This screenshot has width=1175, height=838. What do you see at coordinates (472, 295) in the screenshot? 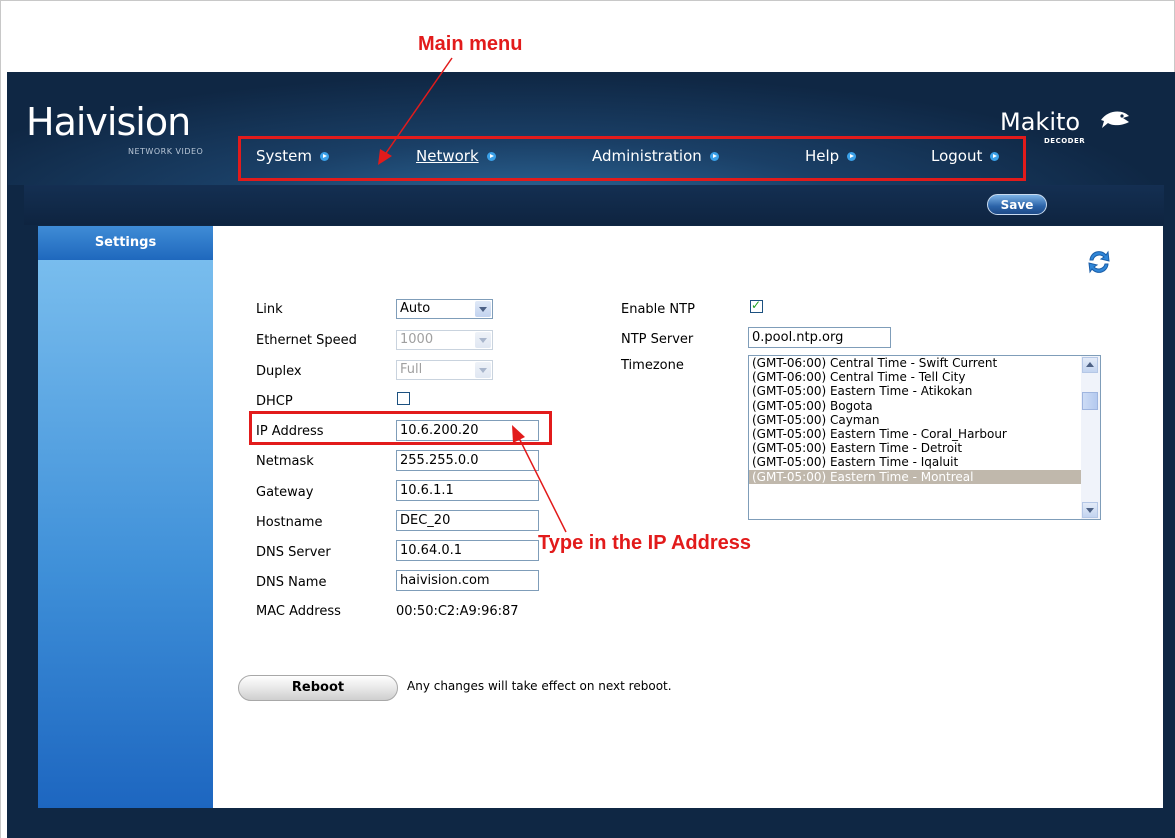
I see `annotation-arrows` at bounding box center [472, 295].